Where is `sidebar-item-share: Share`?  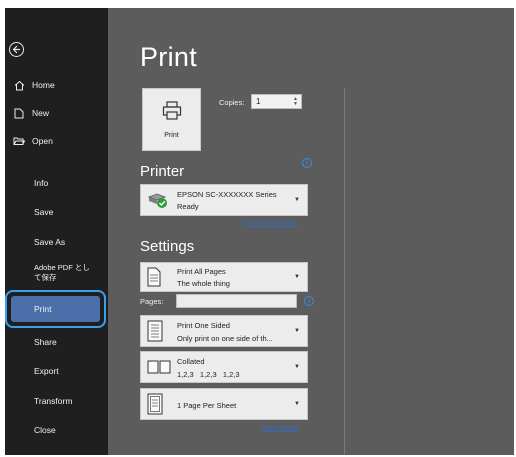
sidebar-item-share: Share is located at coordinates (56, 342).